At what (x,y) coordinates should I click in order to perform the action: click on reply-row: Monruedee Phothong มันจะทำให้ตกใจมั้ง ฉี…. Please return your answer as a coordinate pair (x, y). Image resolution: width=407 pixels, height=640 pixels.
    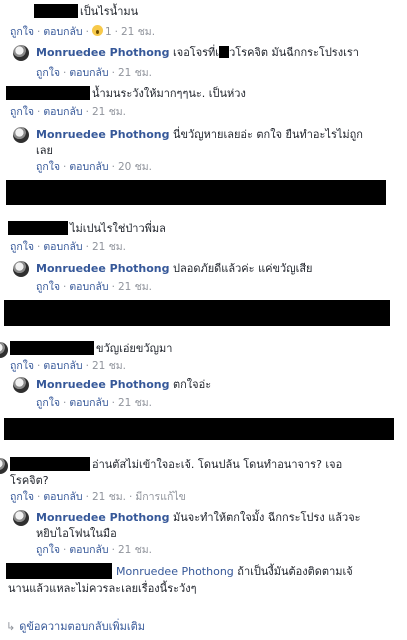
    Looking at the image, I should click on (198, 517).